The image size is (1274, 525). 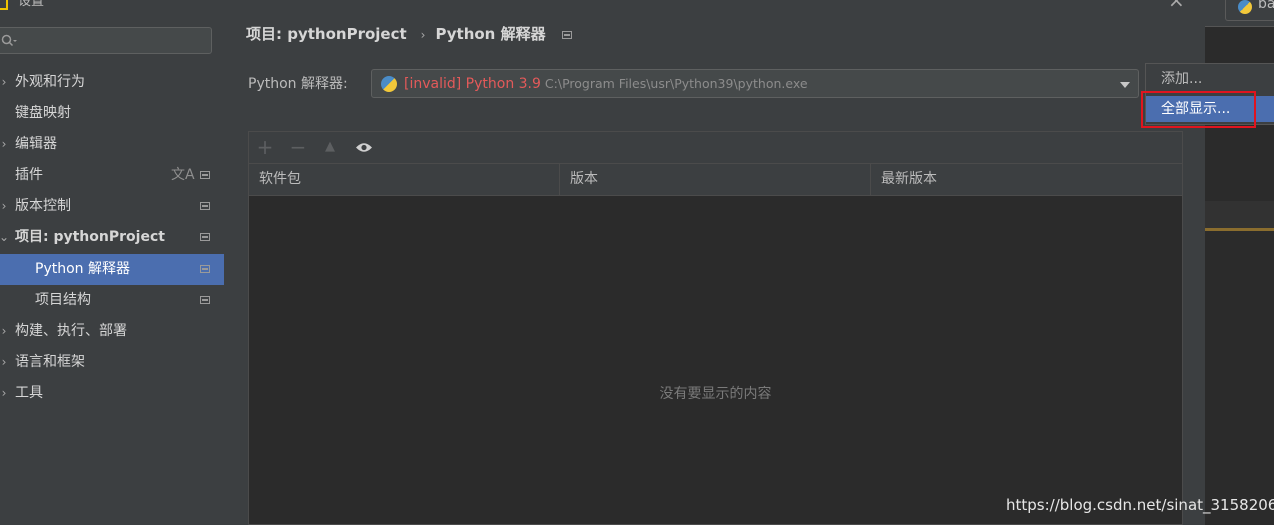 What do you see at coordinates (404, 179) in the screenshot?
I see `column-header-package: 软件包` at bounding box center [404, 179].